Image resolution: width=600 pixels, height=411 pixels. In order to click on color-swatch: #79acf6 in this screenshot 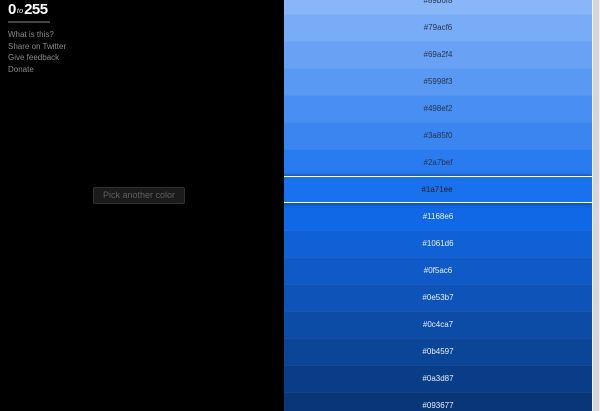, I will do `click(438, 27)`.